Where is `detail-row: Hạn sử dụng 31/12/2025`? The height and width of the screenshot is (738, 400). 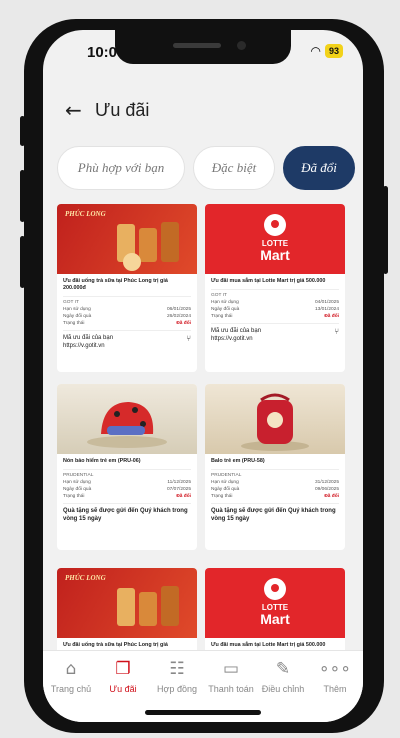
detail-row: Hạn sử dụng 31/12/2025 is located at coordinates (275, 482).